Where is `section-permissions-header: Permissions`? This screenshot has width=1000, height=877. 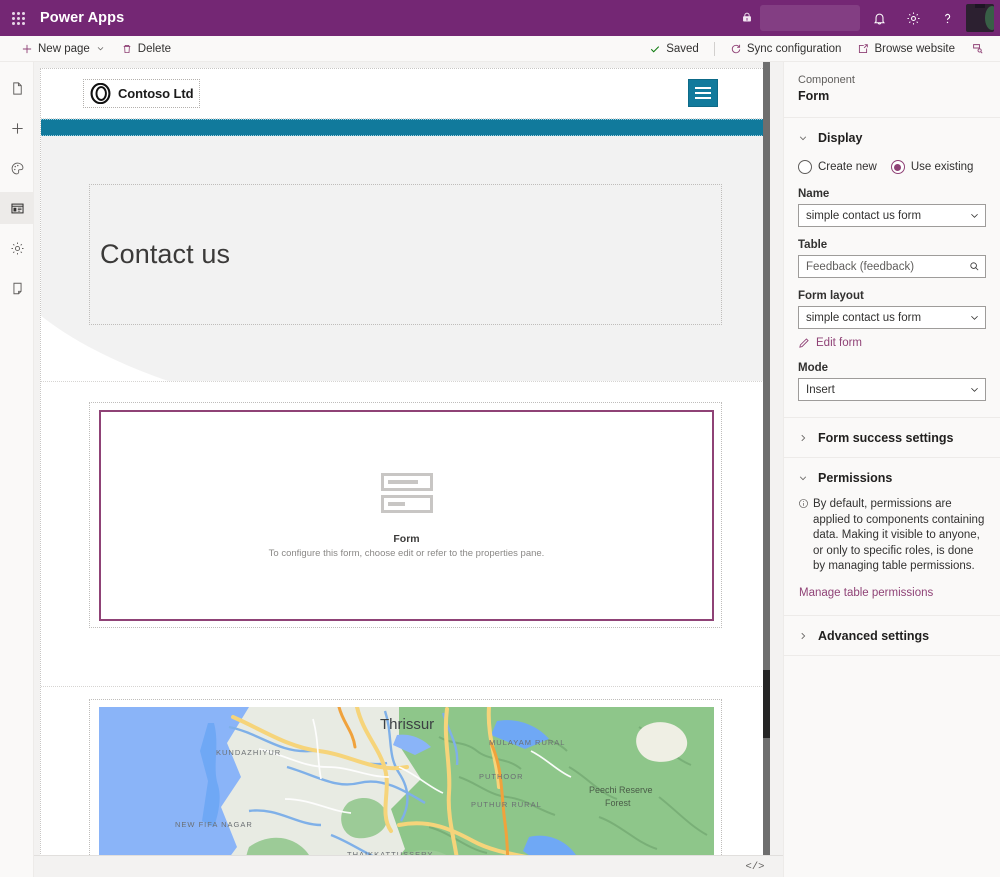
section-permissions-header: Permissions is located at coordinates (892, 477).